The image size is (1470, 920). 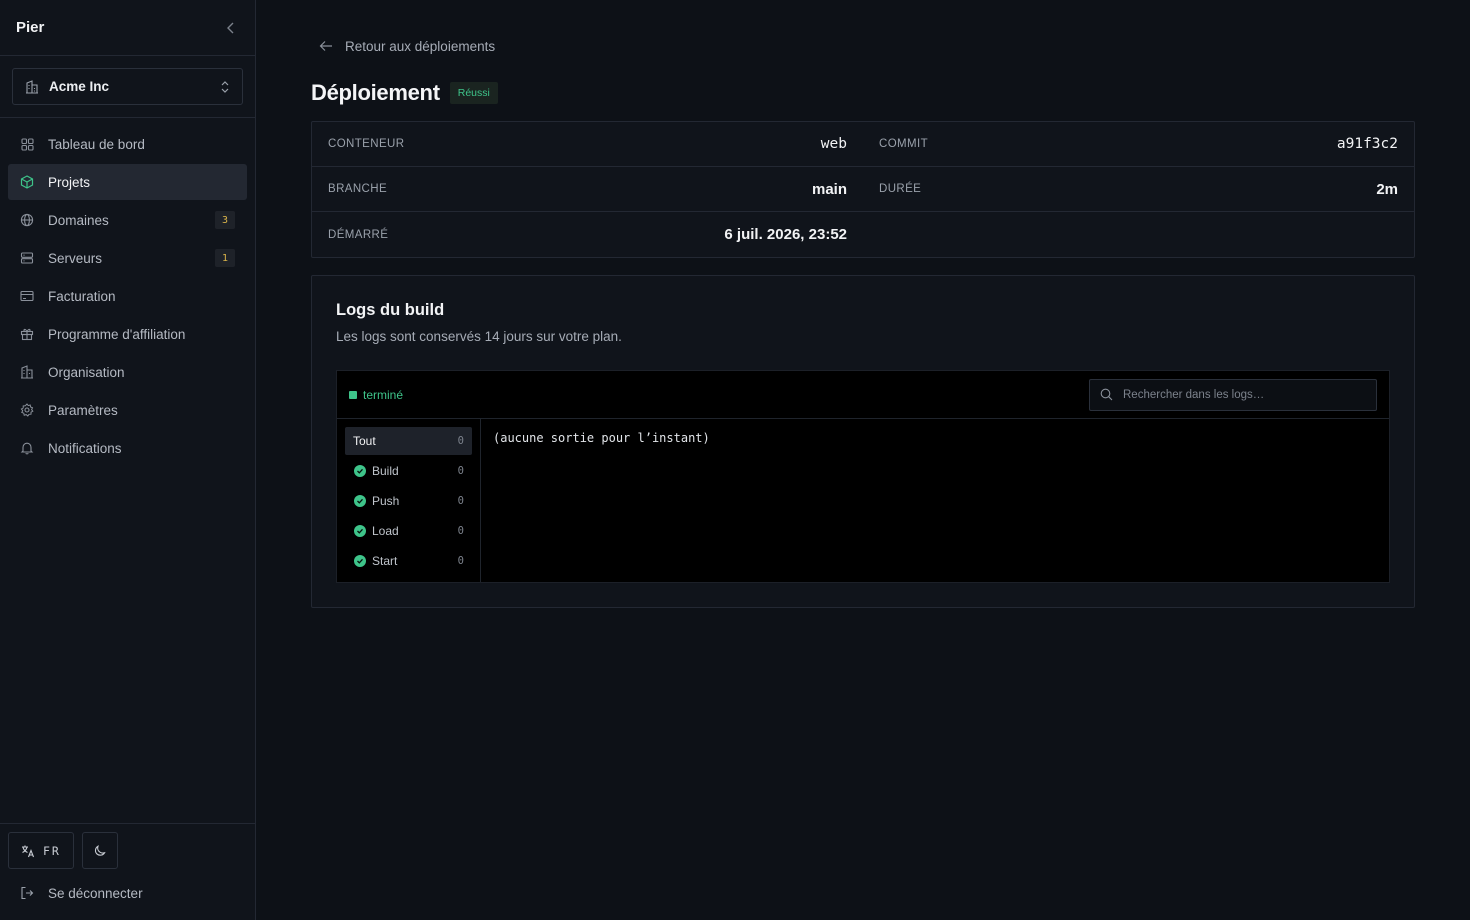 What do you see at coordinates (127, 850) in the screenshot?
I see `footer-controls: FR` at bounding box center [127, 850].